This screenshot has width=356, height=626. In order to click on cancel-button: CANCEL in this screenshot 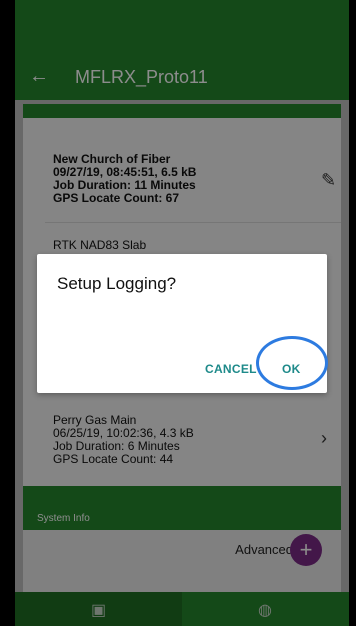, I will do `click(231, 369)`.